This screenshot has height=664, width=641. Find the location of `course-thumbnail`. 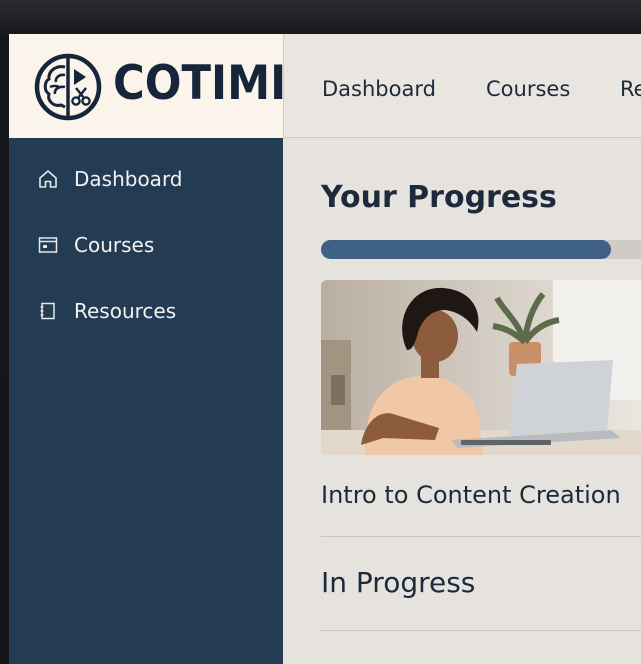

course-thumbnail is located at coordinates (481, 367).